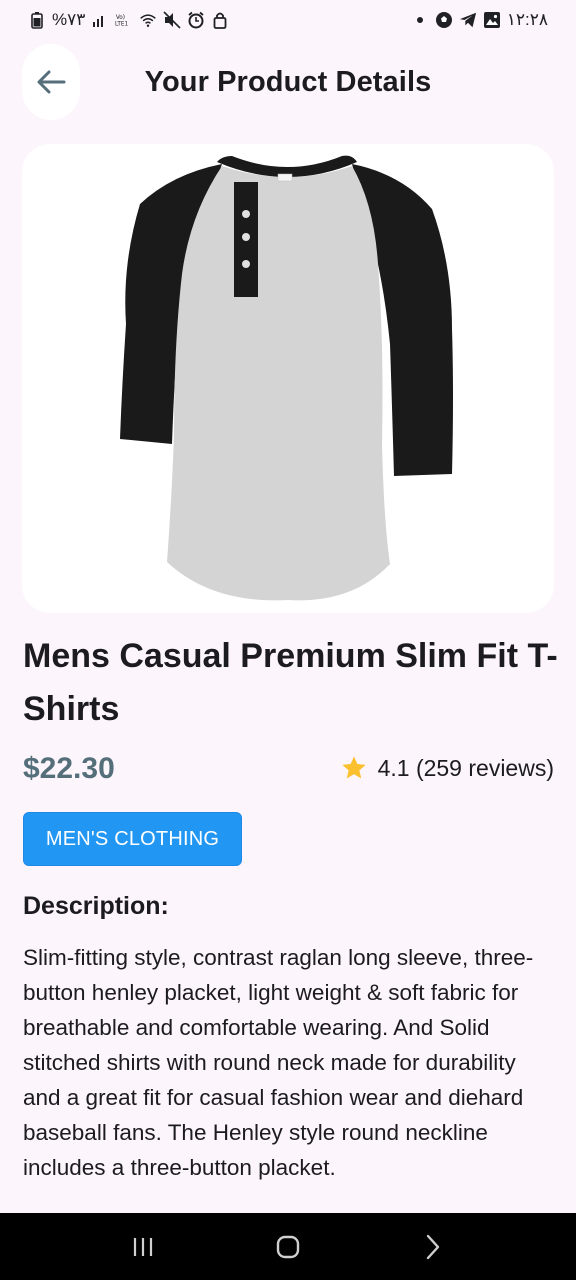 This screenshot has height=1280, width=576. What do you see at coordinates (37, 20) in the screenshot?
I see `battery-icon` at bounding box center [37, 20].